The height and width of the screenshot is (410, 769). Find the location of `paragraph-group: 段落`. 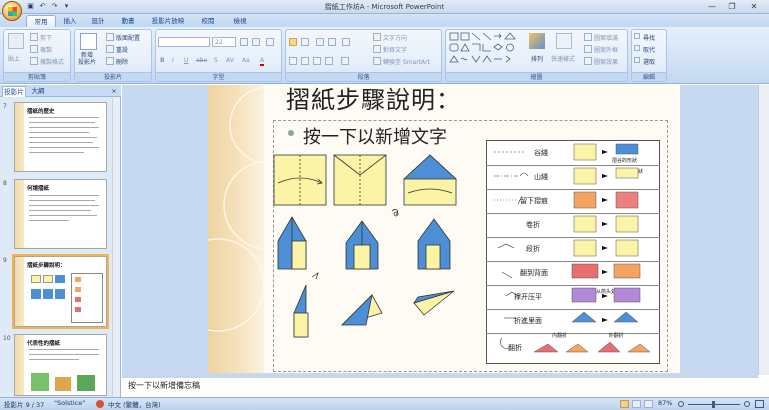

paragraph-group: 段落 is located at coordinates (363, 55).